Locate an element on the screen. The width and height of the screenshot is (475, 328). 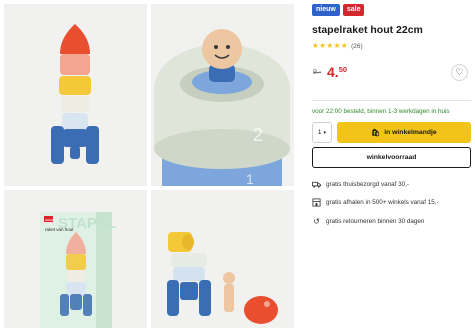
product-title: stapelraket hout 22cm is located at coordinates (367, 30).